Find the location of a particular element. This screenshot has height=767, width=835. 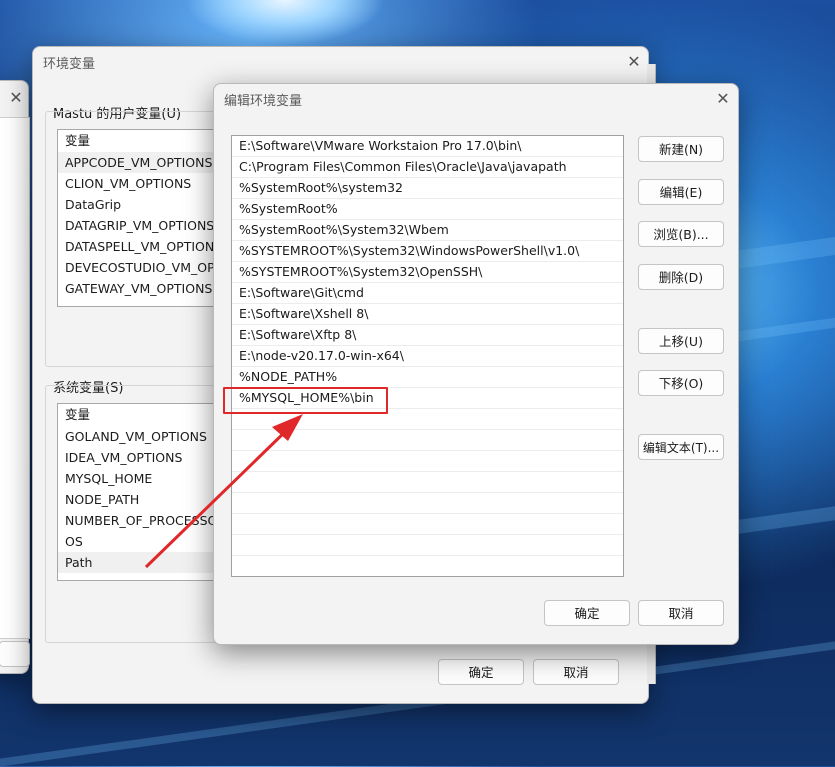

list-item: GOLAND_VM_OPTIONS is located at coordinates (143, 436).